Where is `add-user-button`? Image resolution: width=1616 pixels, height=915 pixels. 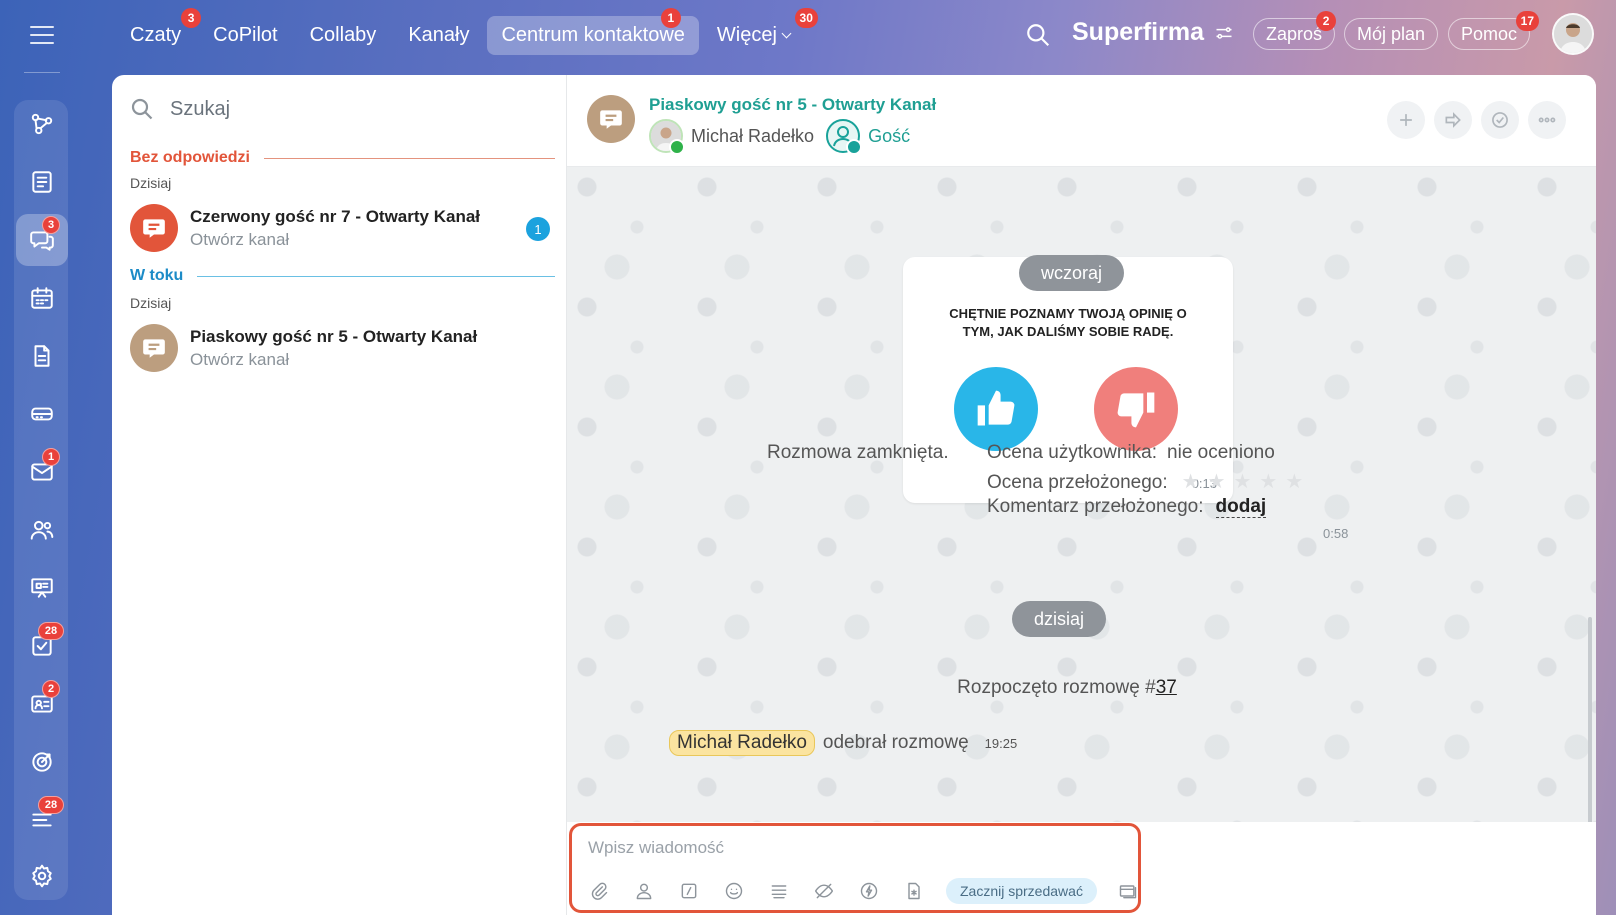 add-user-button is located at coordinates (1406, 120).